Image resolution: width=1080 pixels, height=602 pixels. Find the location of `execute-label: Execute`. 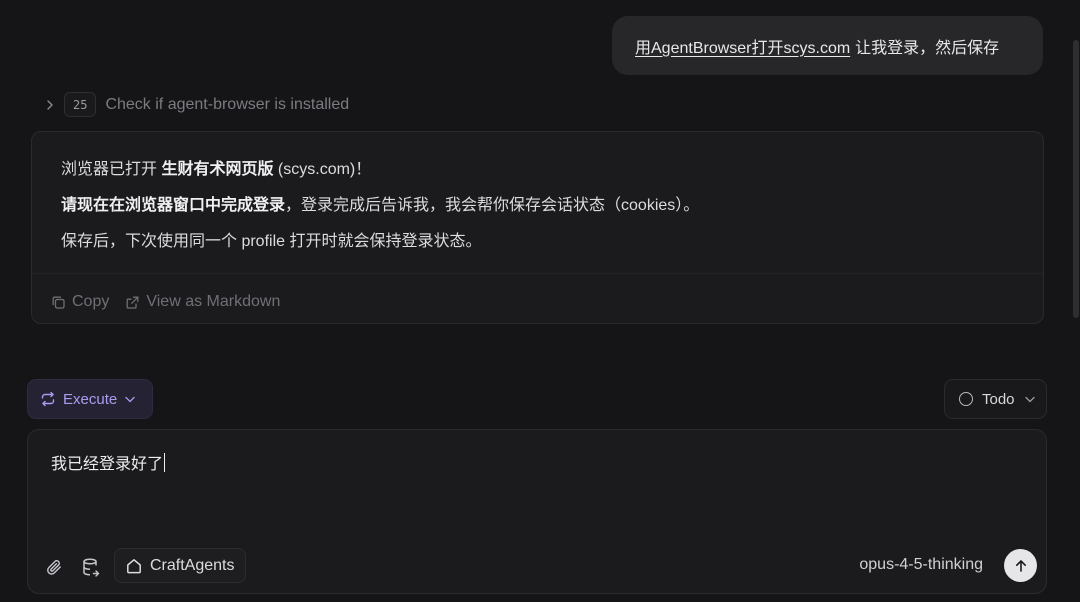

execute-label: Execute is located at coordinates (90, 399).